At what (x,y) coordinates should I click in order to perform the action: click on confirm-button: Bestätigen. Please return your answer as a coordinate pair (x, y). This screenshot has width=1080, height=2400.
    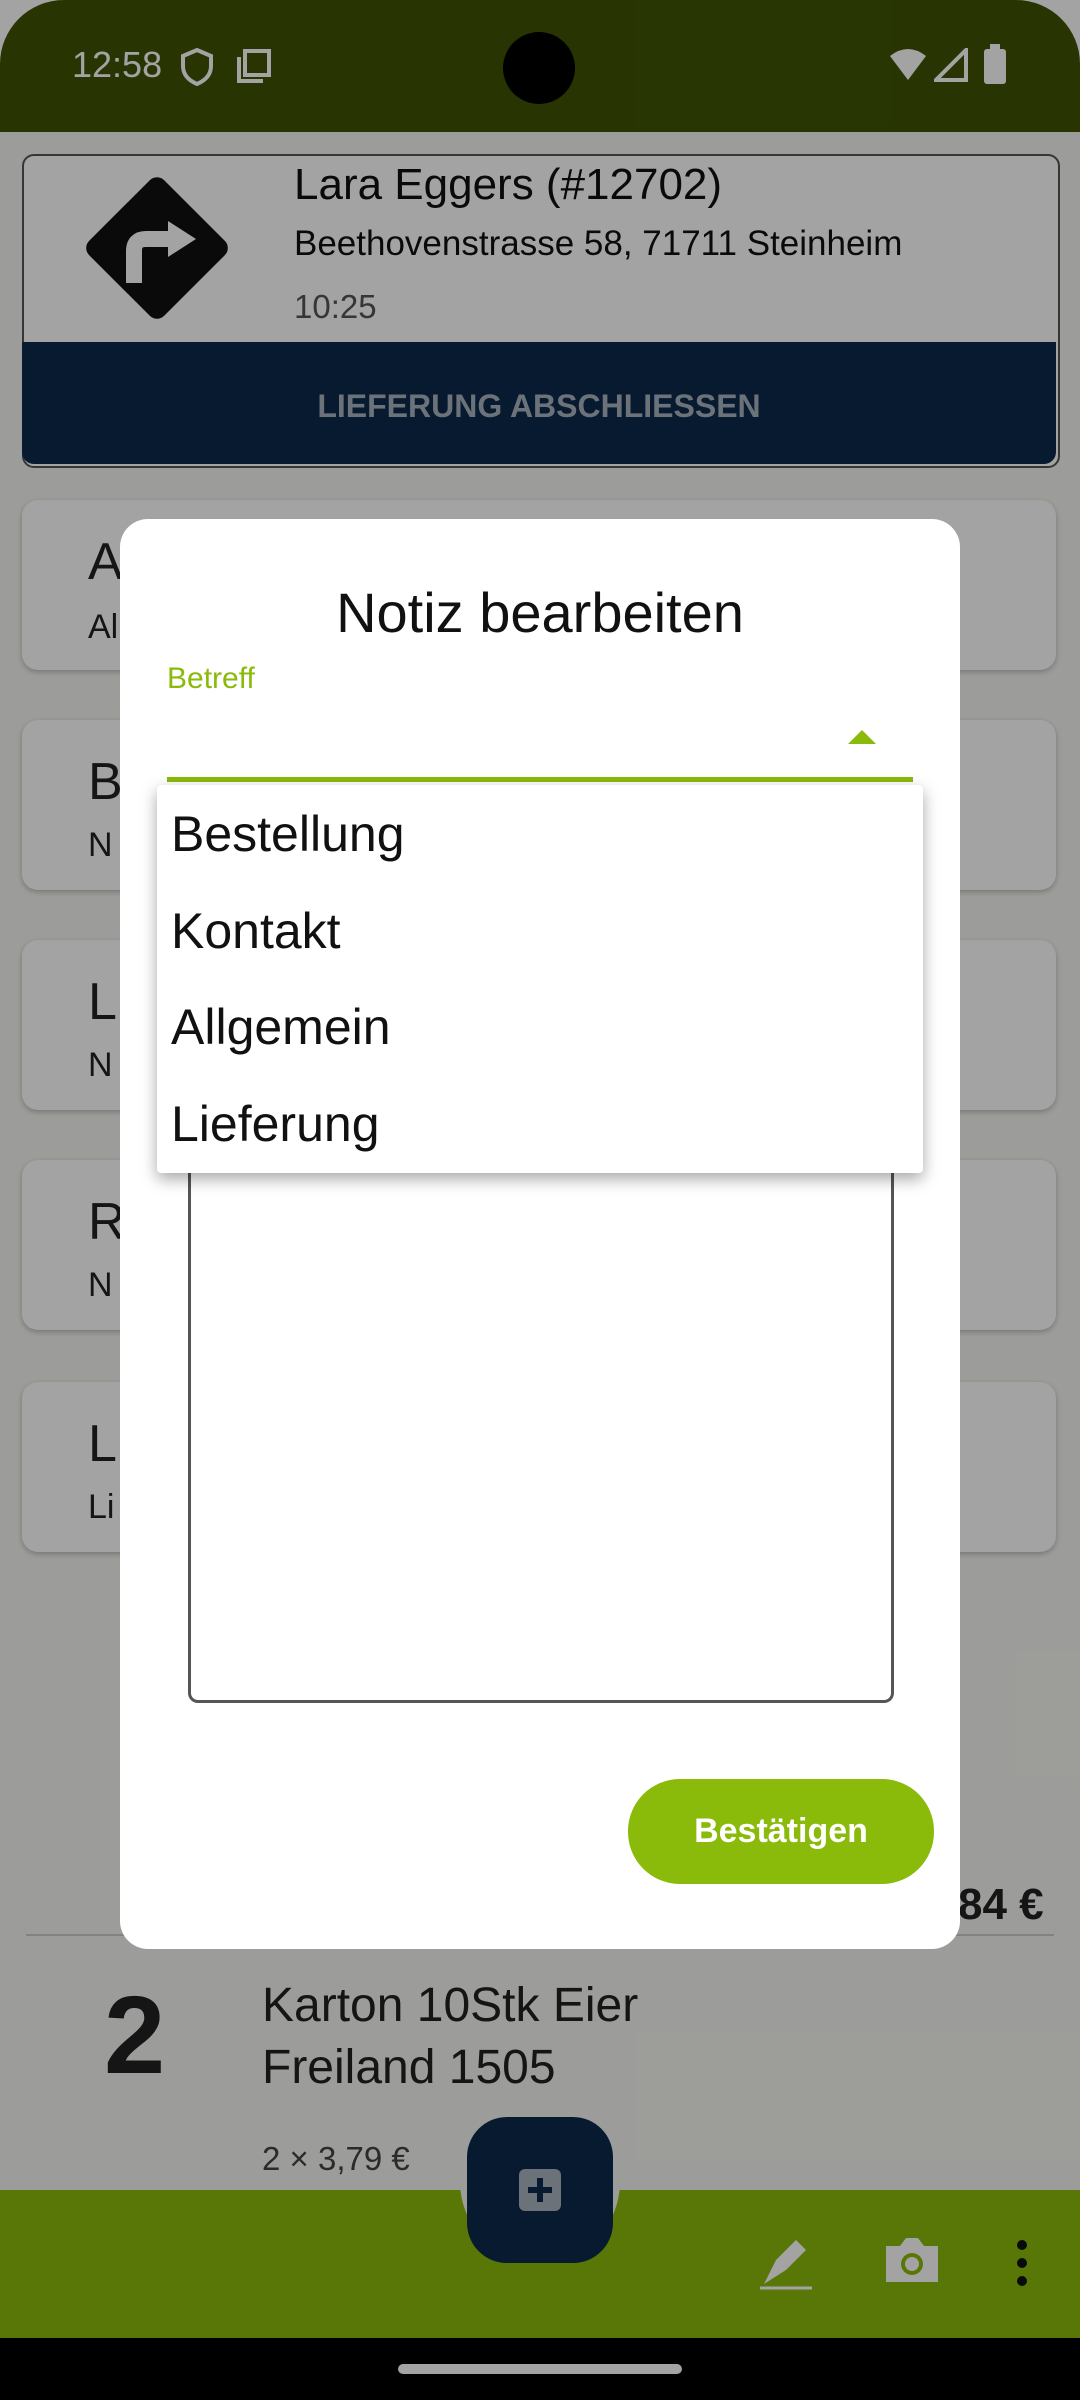
    Looking at the image, I should click on (781, 1831).